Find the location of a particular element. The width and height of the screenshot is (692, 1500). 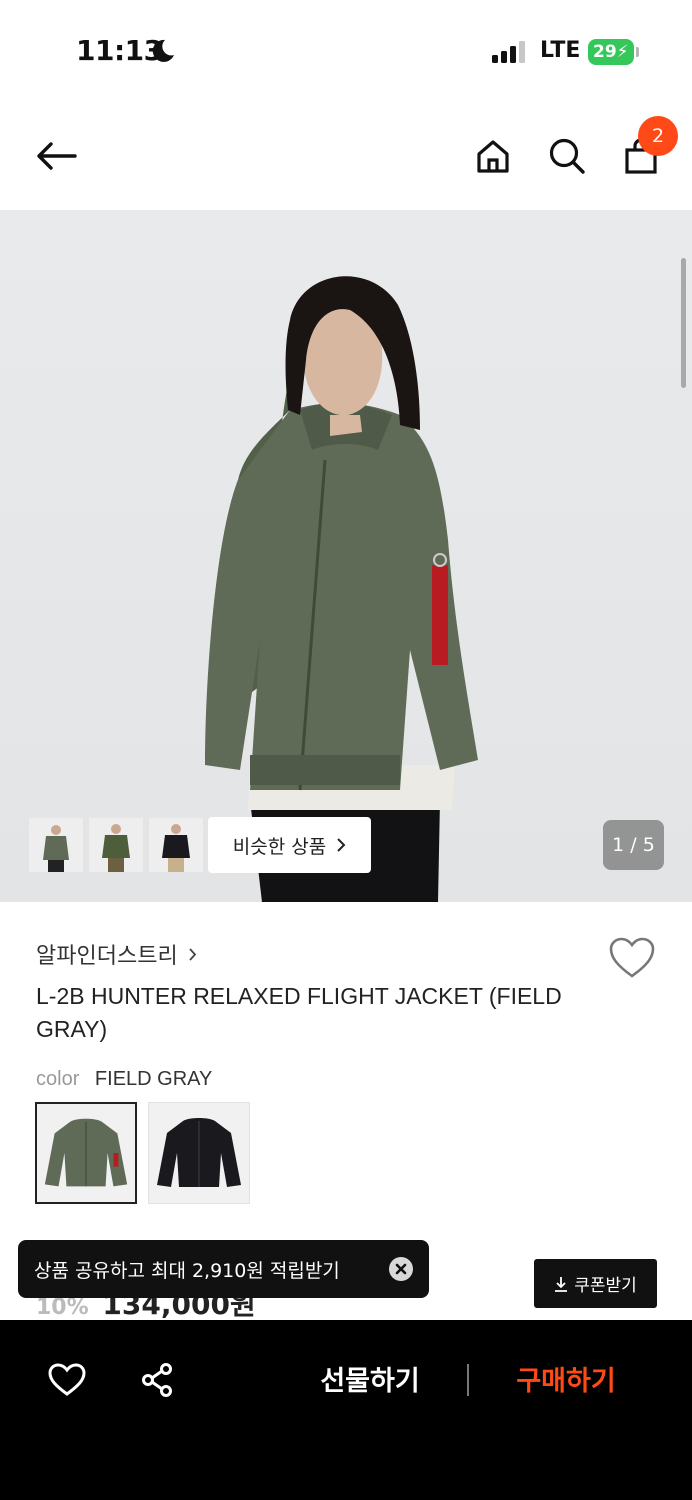

toast-message: 상품 공유하고 최대 2,910원 적립받기 is located at coordinates (187, 1270).